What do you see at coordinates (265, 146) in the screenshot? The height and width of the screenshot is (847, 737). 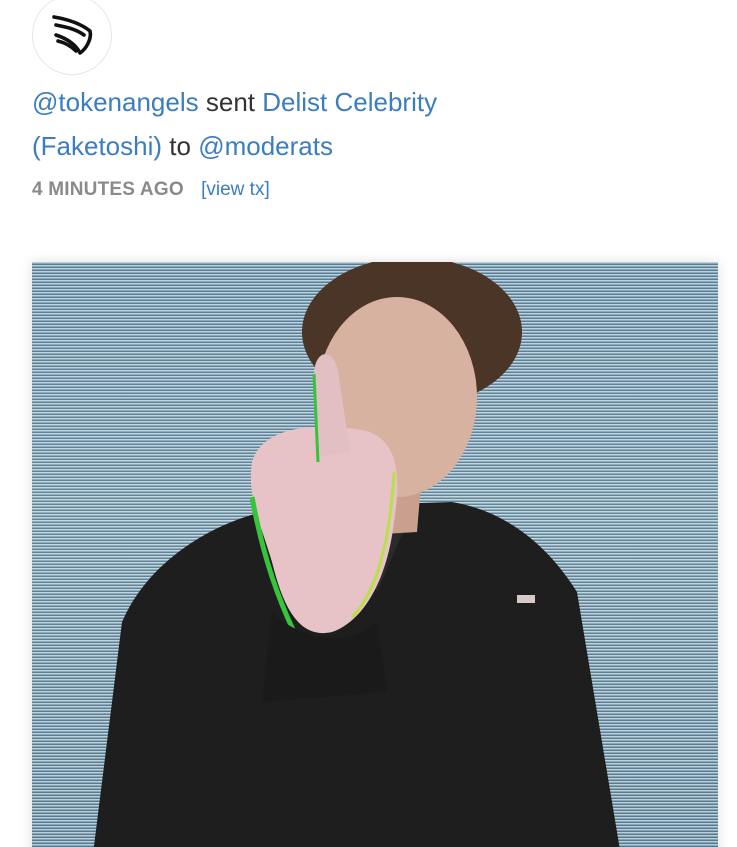 I see `recipient-link: @moderats` at bounding box center [265, 146].